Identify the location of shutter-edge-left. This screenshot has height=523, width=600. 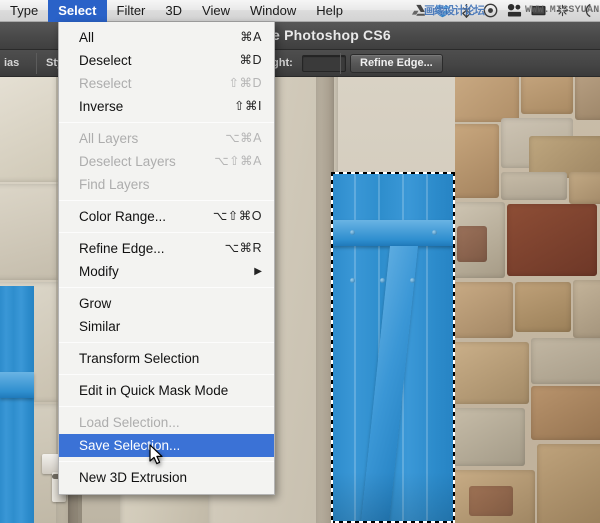
(17, 404).